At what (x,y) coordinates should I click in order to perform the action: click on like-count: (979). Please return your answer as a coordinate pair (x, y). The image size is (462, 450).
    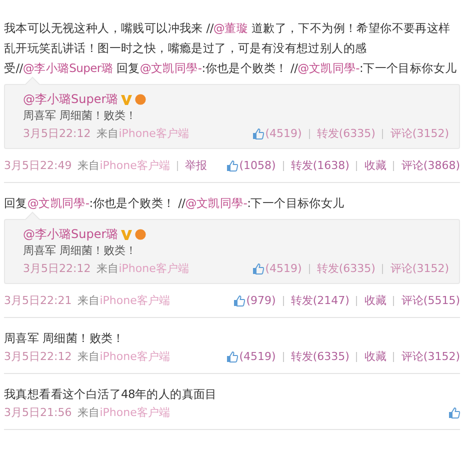
    Looking at the image, I should click on (261, 300).